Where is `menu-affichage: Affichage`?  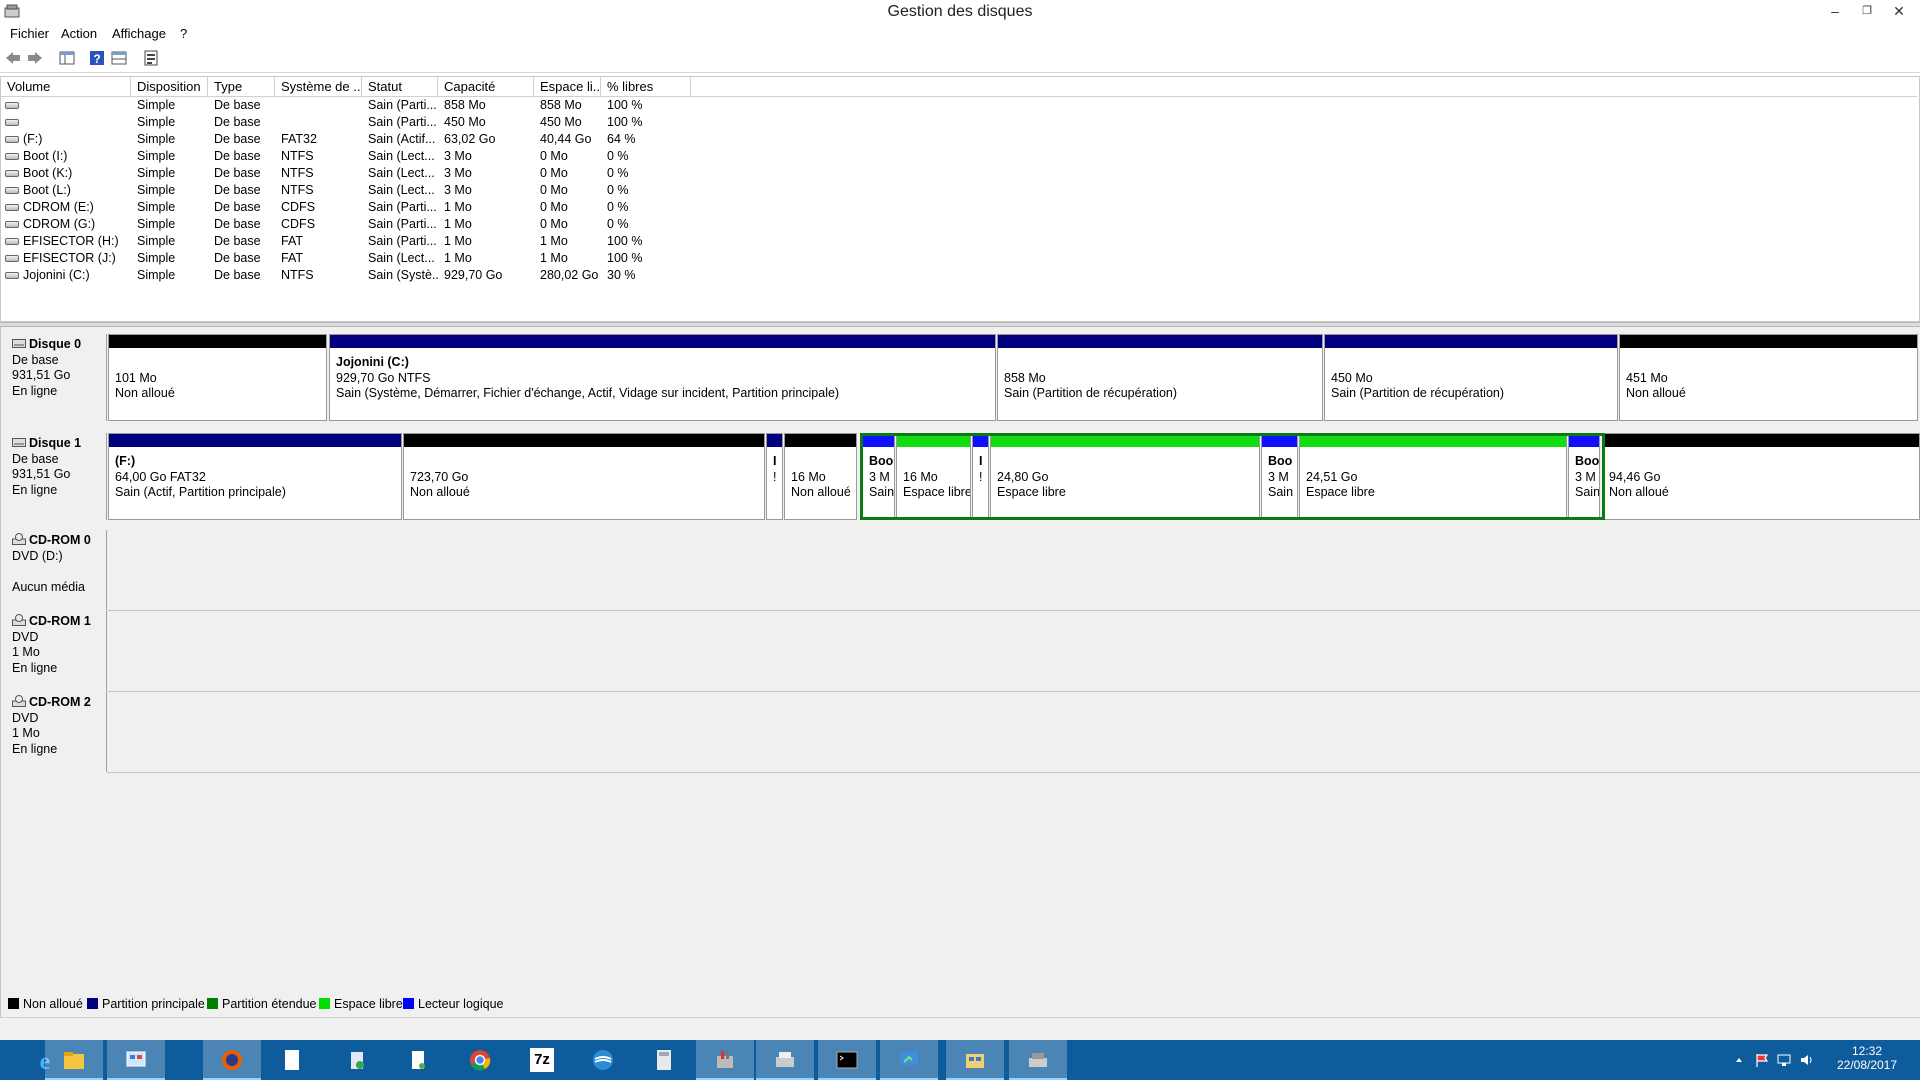 menu-affichage: Affichage is located at coordinates (139, 33).